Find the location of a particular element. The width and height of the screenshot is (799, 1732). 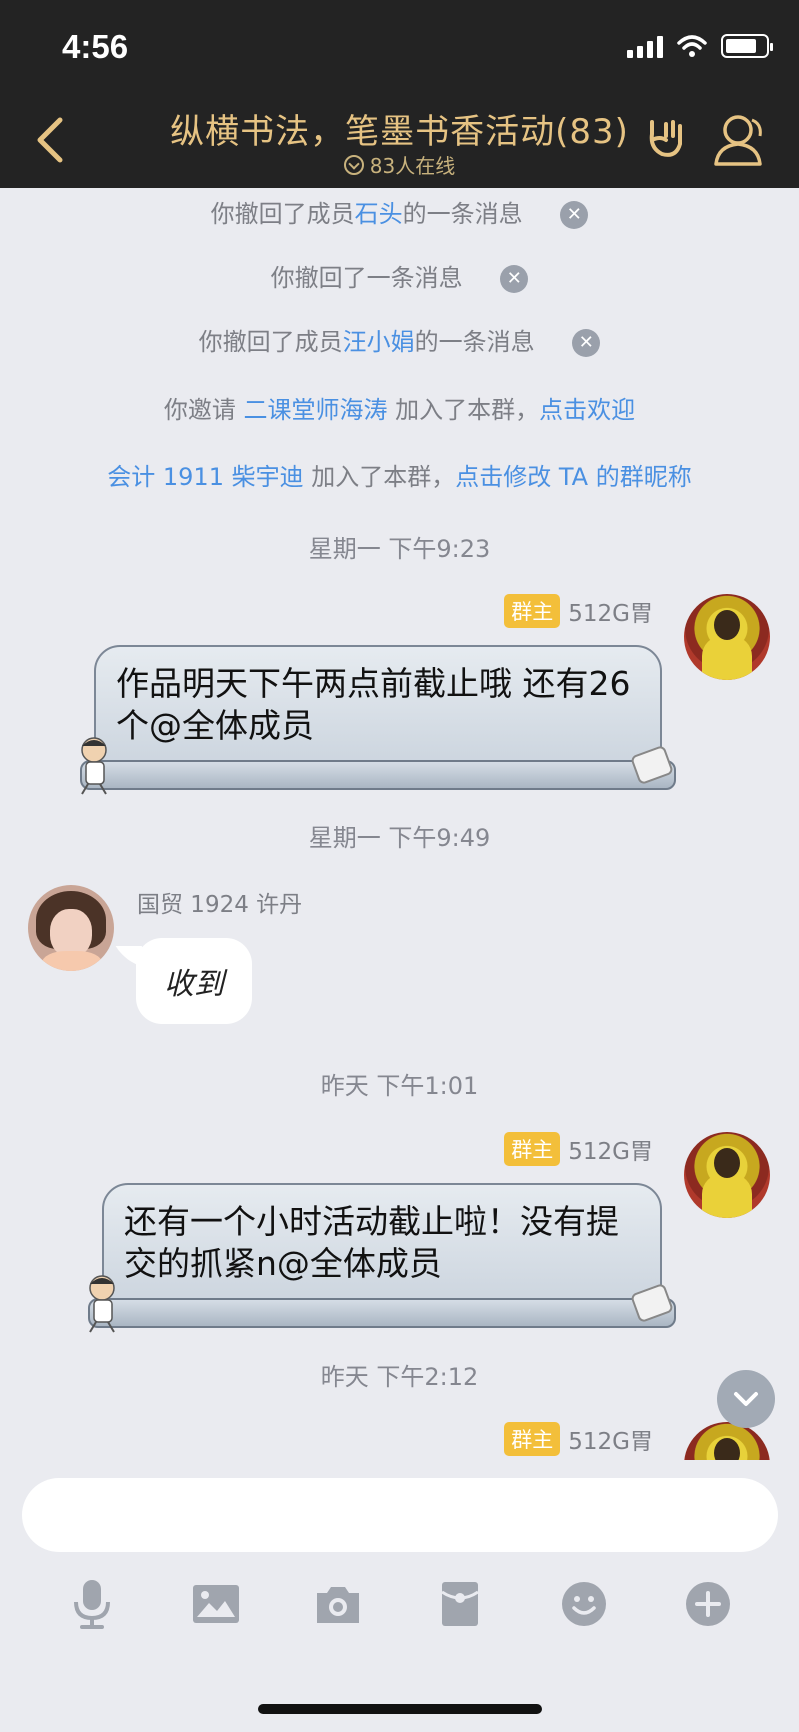

message-text: 作品明天下午两点前截止哦 还有26个@全体成员 is located at coordinates (373, 704).